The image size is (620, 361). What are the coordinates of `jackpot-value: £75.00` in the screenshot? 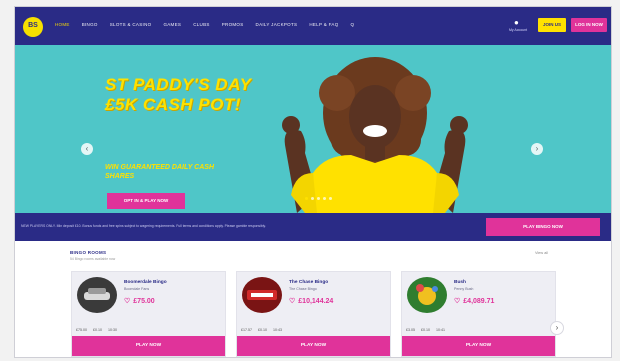 It's located at (144, 301).